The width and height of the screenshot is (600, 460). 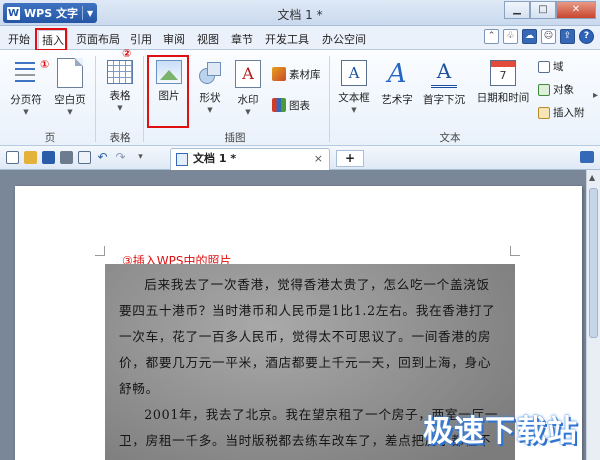 I want to click on textbox-button: A 文本框 ▼, so click(x=354, y=87).